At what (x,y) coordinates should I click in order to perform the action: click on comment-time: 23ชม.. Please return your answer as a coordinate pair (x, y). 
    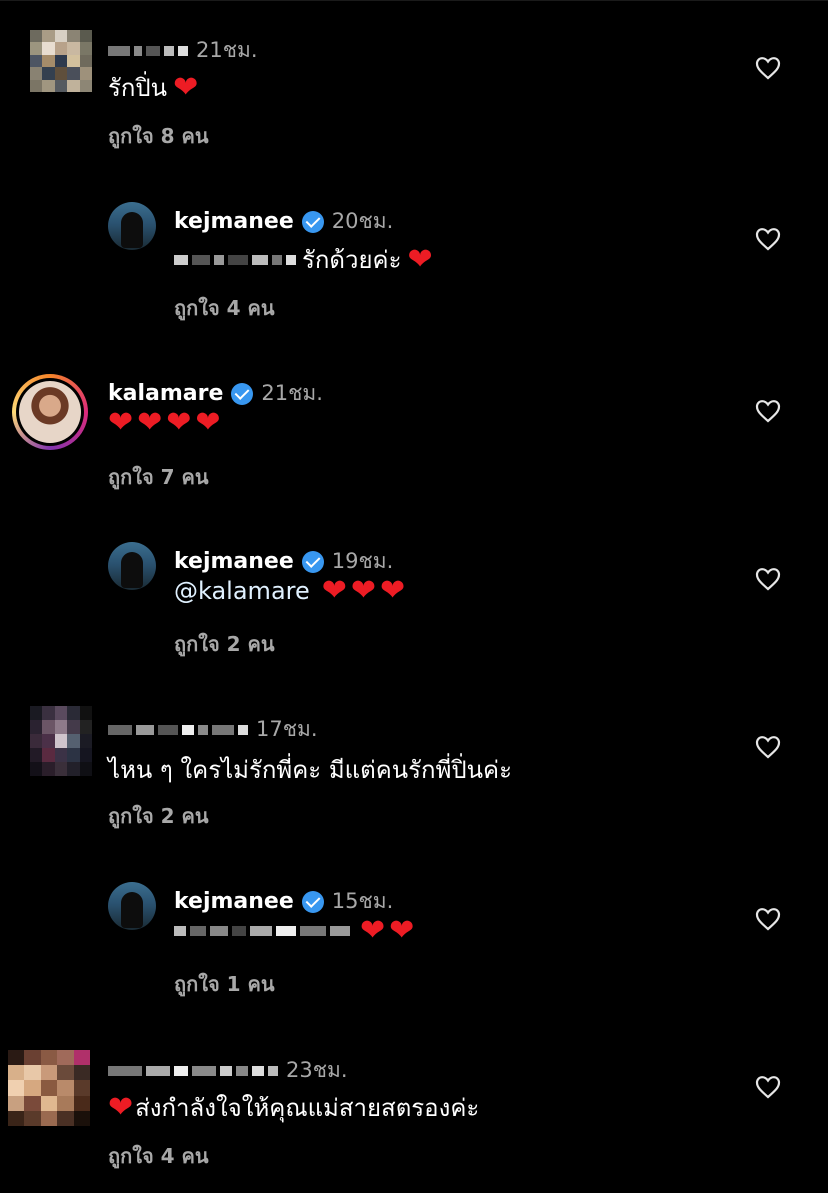
    Looking at the image, I should click on (317, 1070).